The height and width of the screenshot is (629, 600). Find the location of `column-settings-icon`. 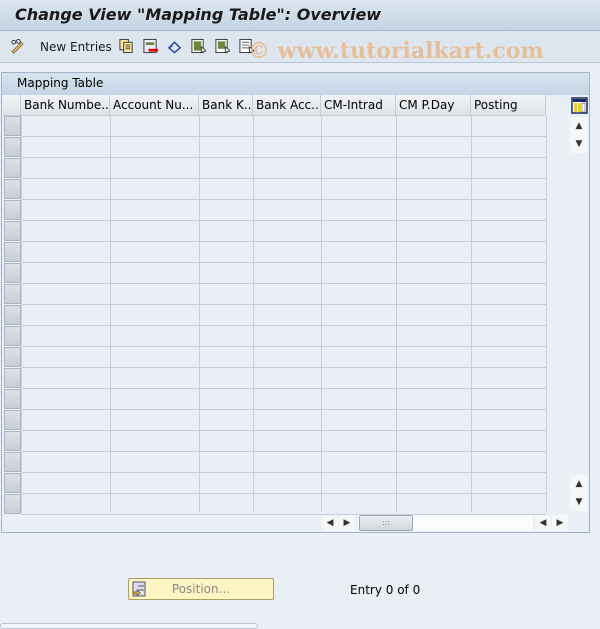

column-settings-icon is located at coordinates (579, 105).